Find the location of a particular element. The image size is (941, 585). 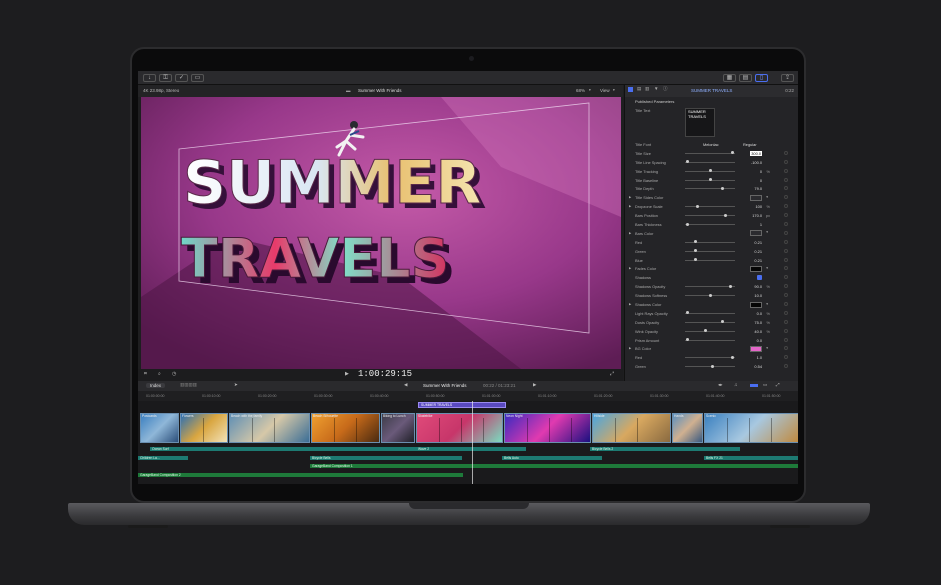

shadows-checkbox is located at coordinates (759, 278).